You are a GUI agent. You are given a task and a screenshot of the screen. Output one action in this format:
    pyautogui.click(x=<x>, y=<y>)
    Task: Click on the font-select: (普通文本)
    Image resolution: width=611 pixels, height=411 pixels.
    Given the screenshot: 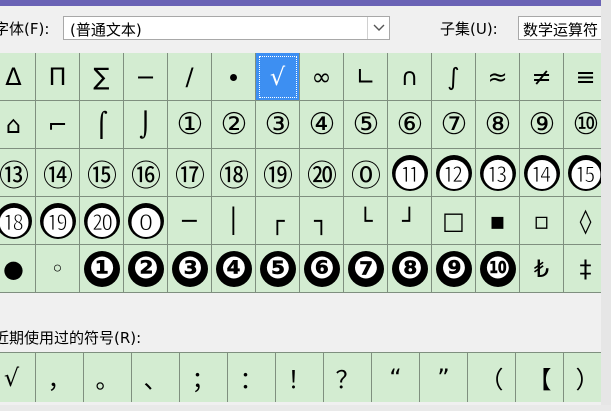 What is the action you would take?
    pyautogui.click(x=226, y=28)
    